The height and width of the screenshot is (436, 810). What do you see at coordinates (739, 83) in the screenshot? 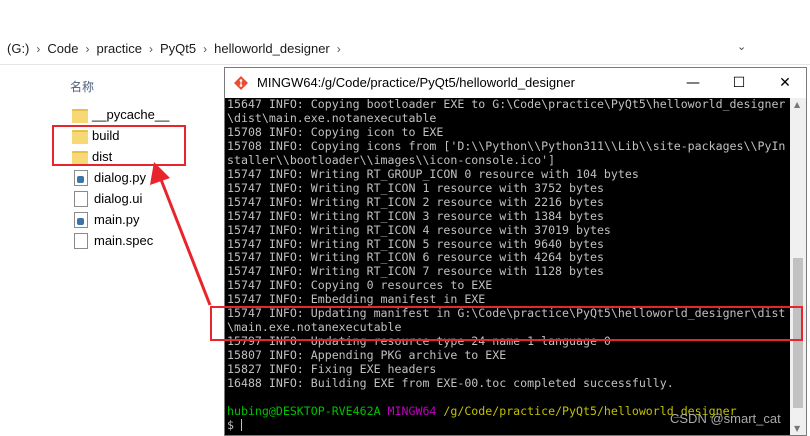
I see `maximize-button: ☐` at bounding box center [739, 83].